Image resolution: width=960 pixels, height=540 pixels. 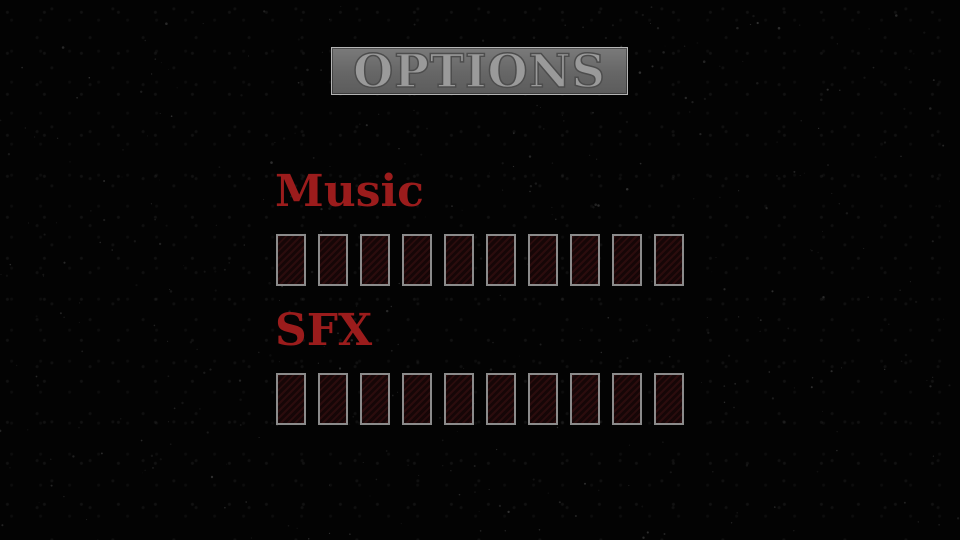 I want to click on music-label: Music, so click(x=349, y=191).